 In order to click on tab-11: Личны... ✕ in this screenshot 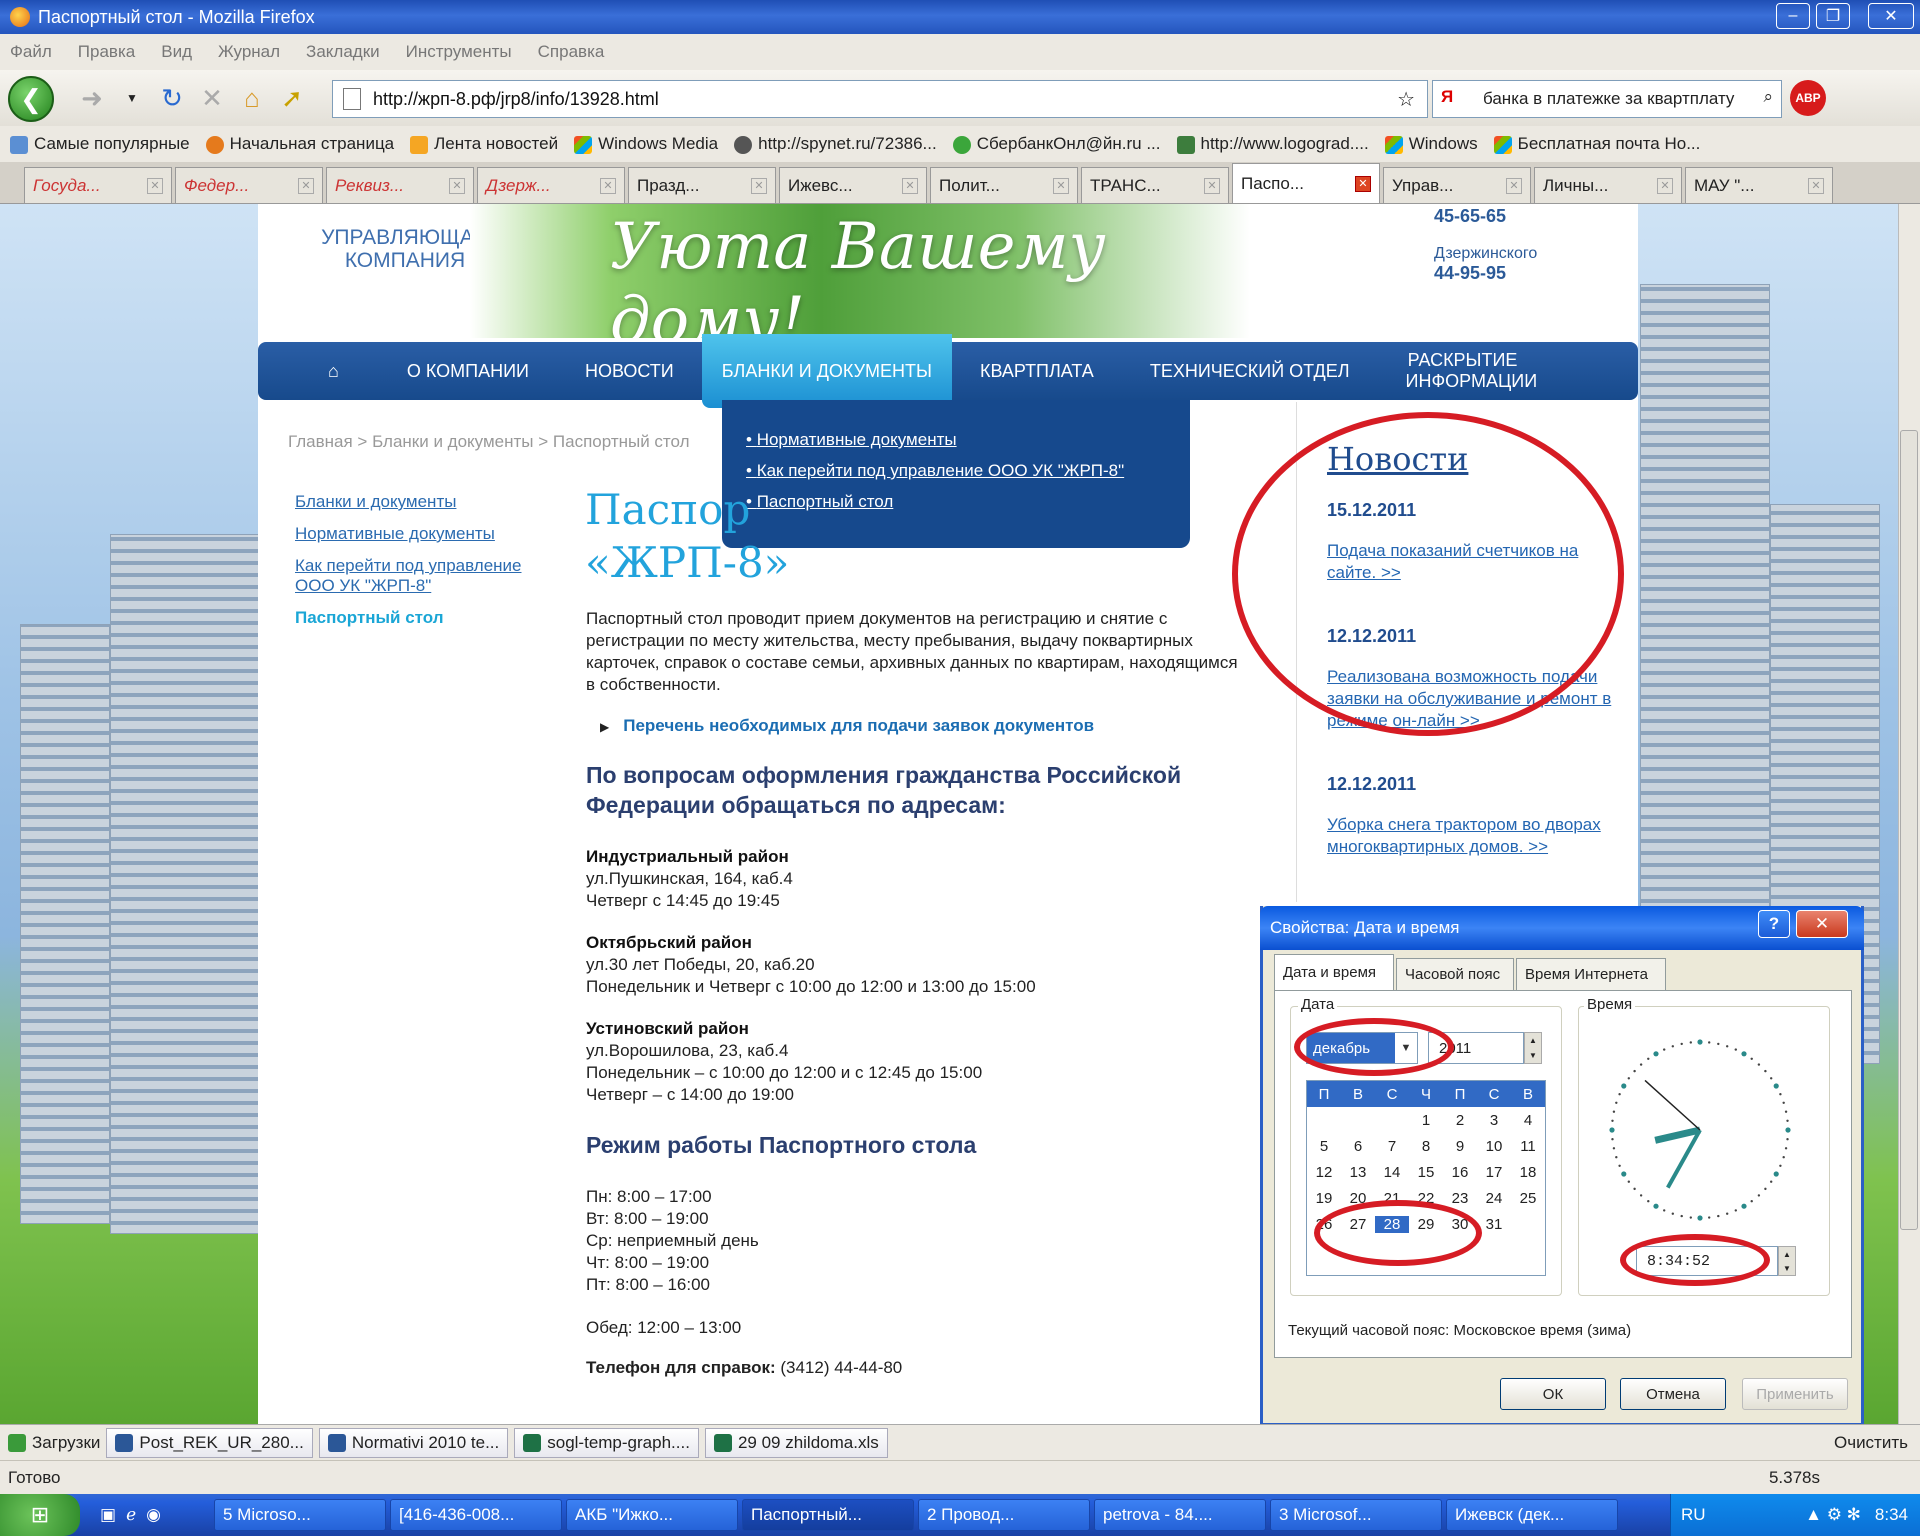, I will do `click(1608, 185)`.